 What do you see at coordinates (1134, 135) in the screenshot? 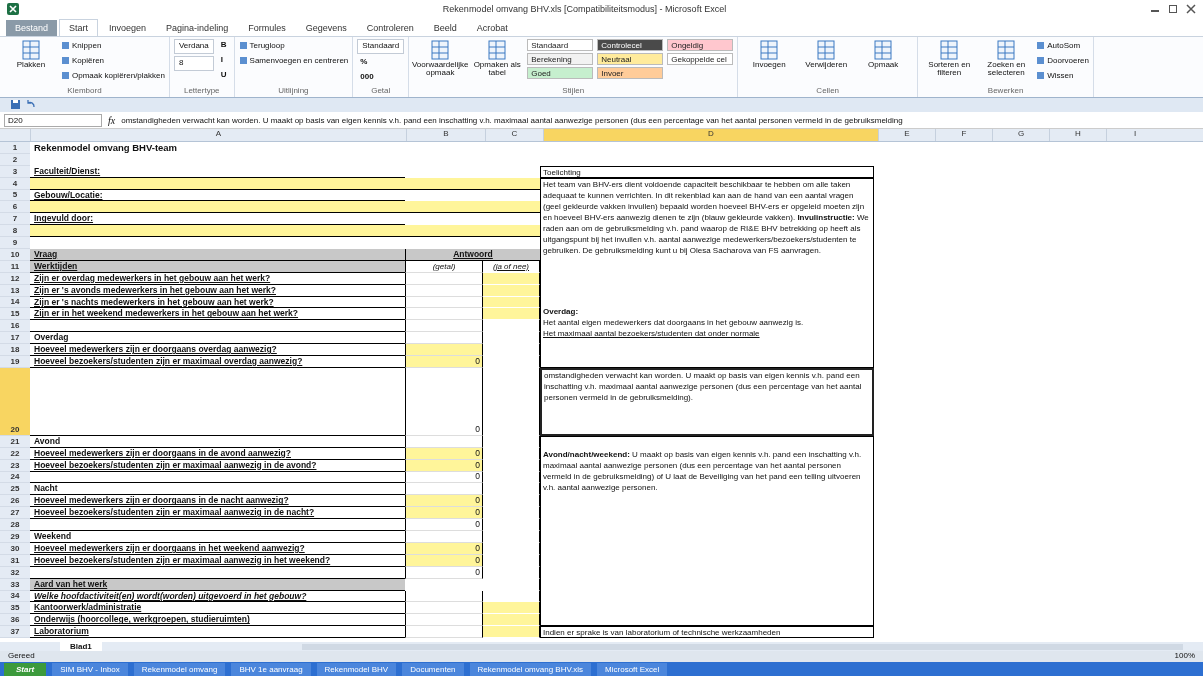
I see `column-header: I` at bounding box center [1134, 135].